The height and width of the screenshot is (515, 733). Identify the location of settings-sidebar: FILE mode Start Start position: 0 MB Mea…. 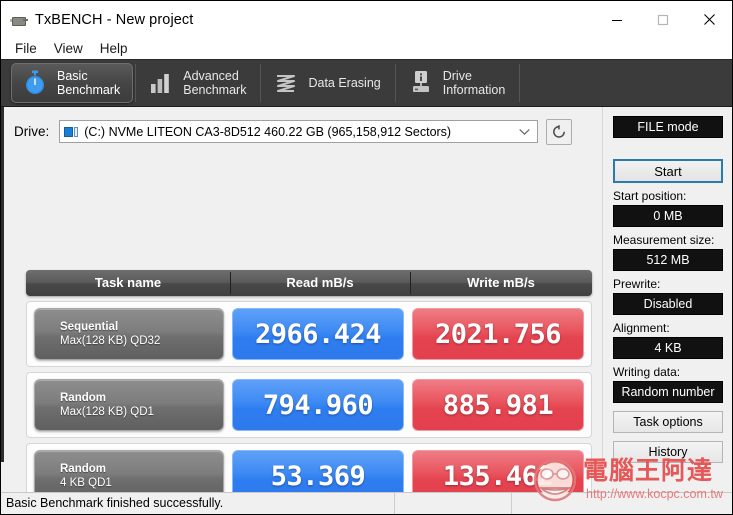
(667, 285).